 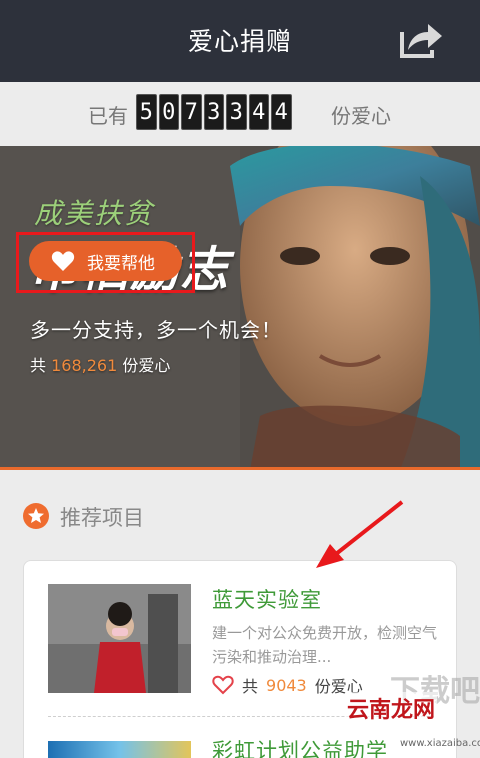 I want to click on counter-prefix: 已有, so click(x=108, y=116).